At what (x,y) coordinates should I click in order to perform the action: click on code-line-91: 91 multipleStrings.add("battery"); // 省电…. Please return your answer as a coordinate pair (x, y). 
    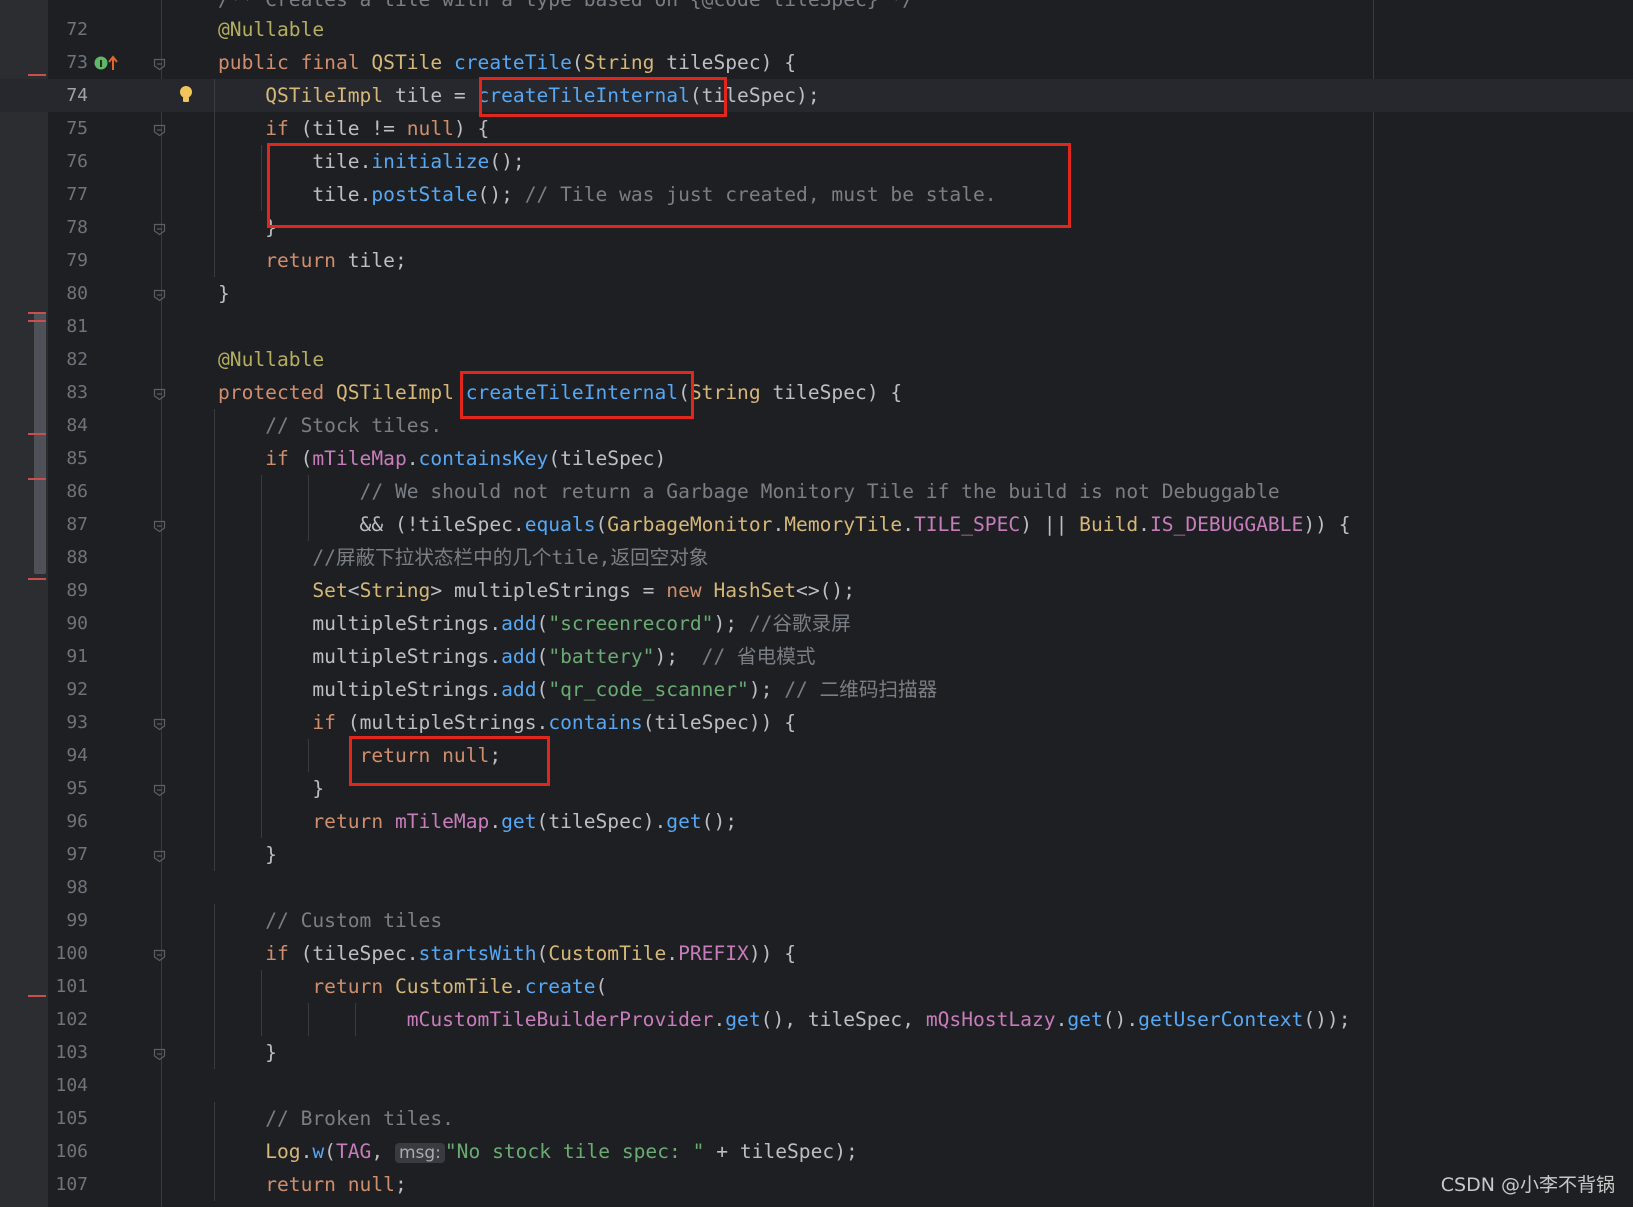
    Looking at the image, I should click on (816, 656).